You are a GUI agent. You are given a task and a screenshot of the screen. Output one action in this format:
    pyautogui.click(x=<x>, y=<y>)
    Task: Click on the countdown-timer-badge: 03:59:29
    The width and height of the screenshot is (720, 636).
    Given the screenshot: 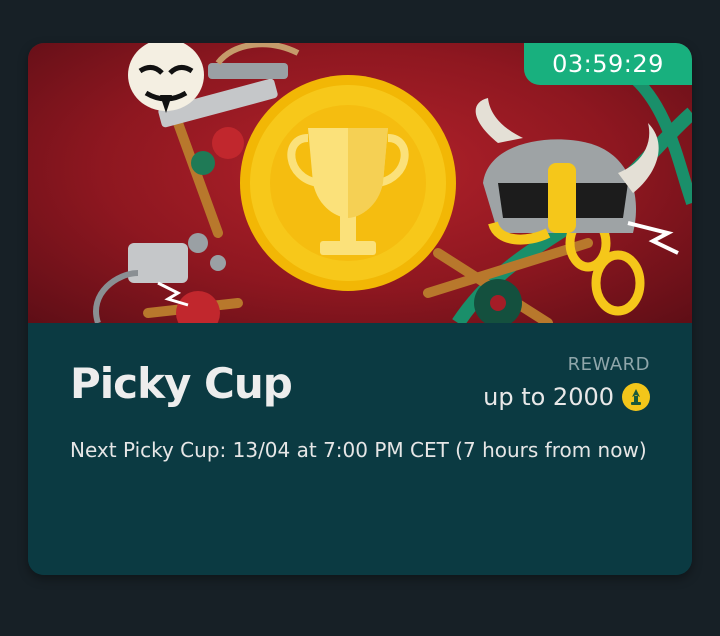 What is the action you would take?
    pyautogui.click(x=608, y=64)
    